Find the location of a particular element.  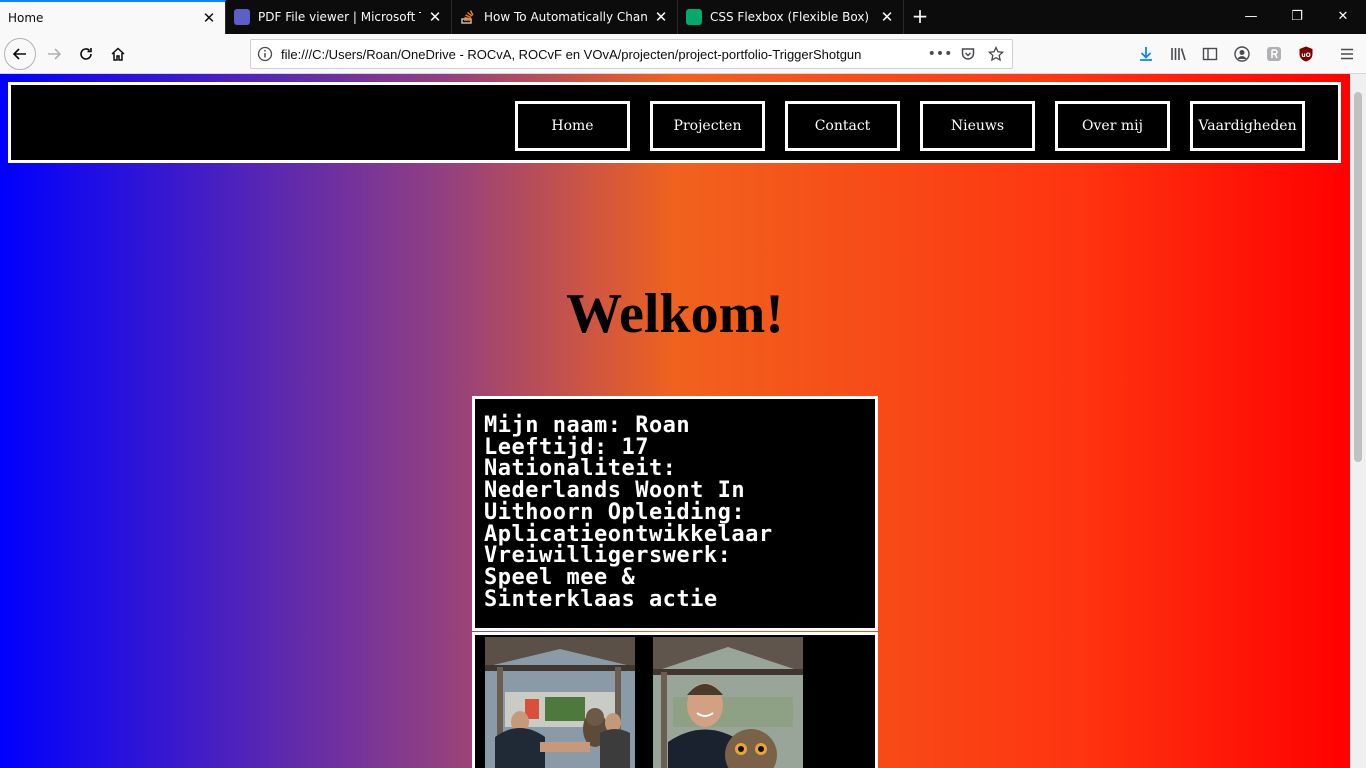

home-button is located at coordinates (118, 54).